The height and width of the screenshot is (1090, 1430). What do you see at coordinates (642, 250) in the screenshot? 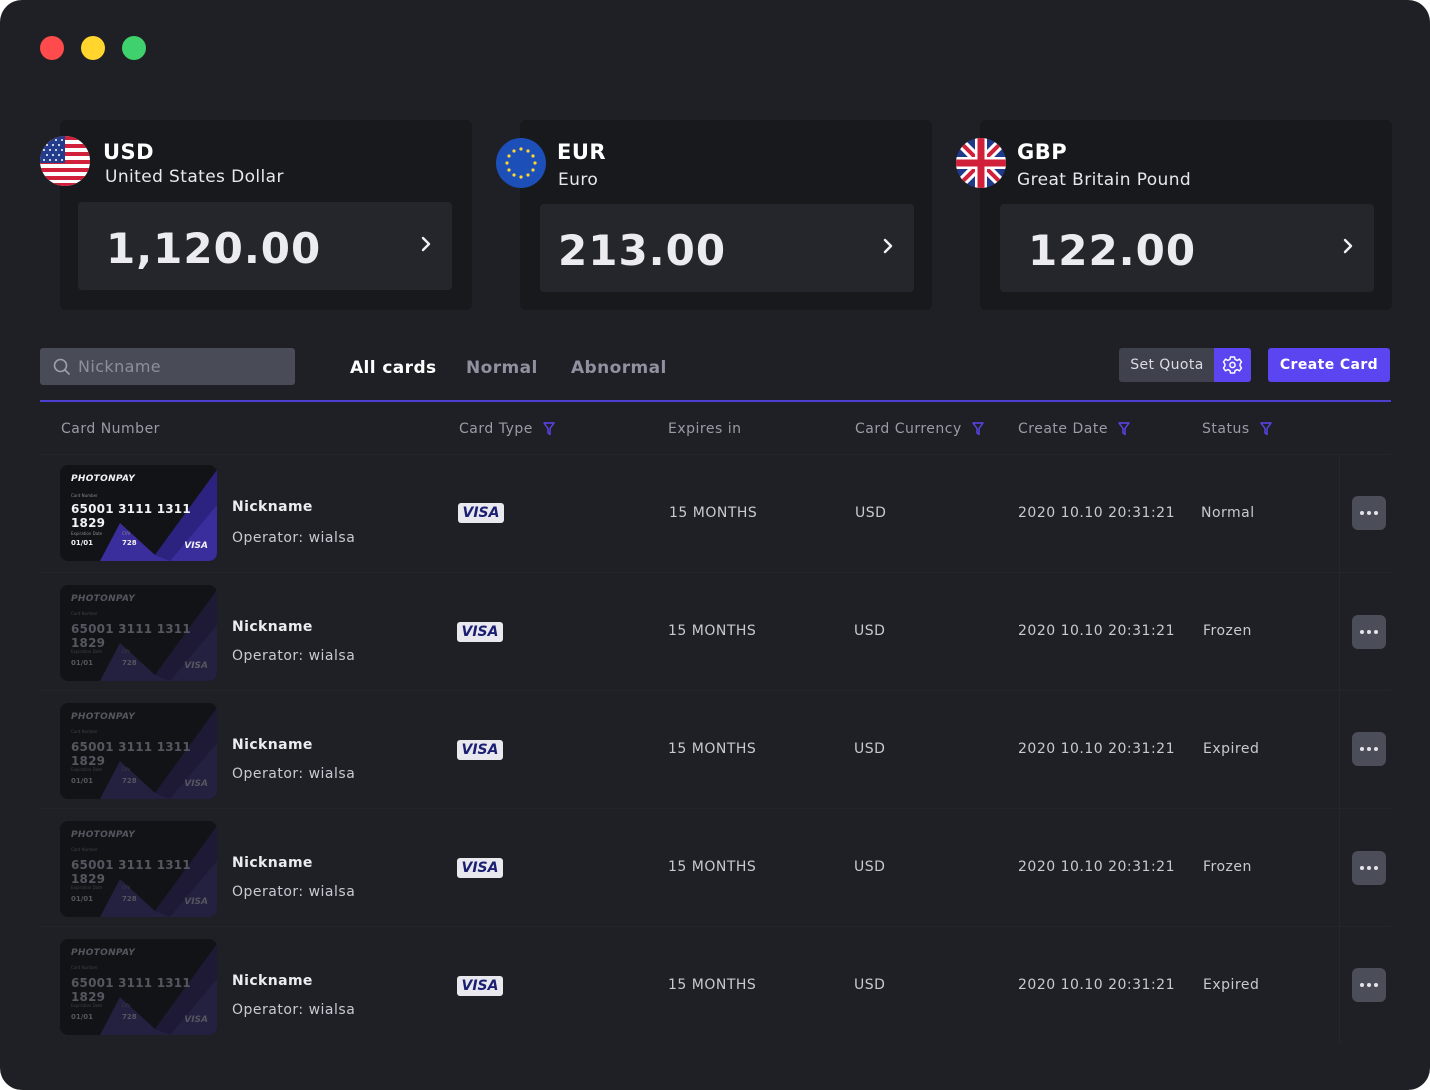
I see `balance-value: 213.00` at bounding box center [642, 250].